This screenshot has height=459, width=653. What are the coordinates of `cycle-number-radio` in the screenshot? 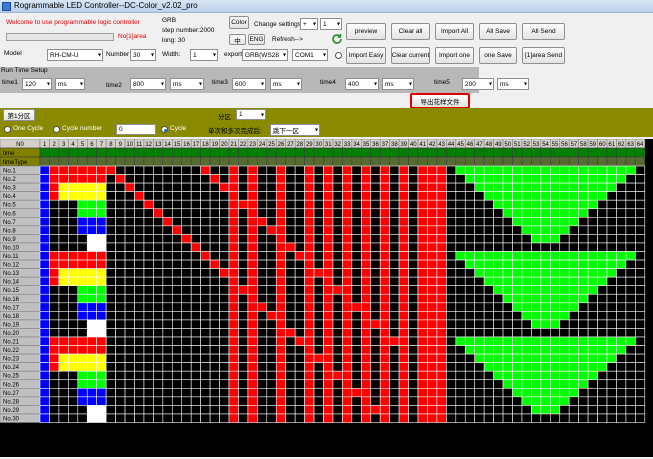 It's located at (56, 129).